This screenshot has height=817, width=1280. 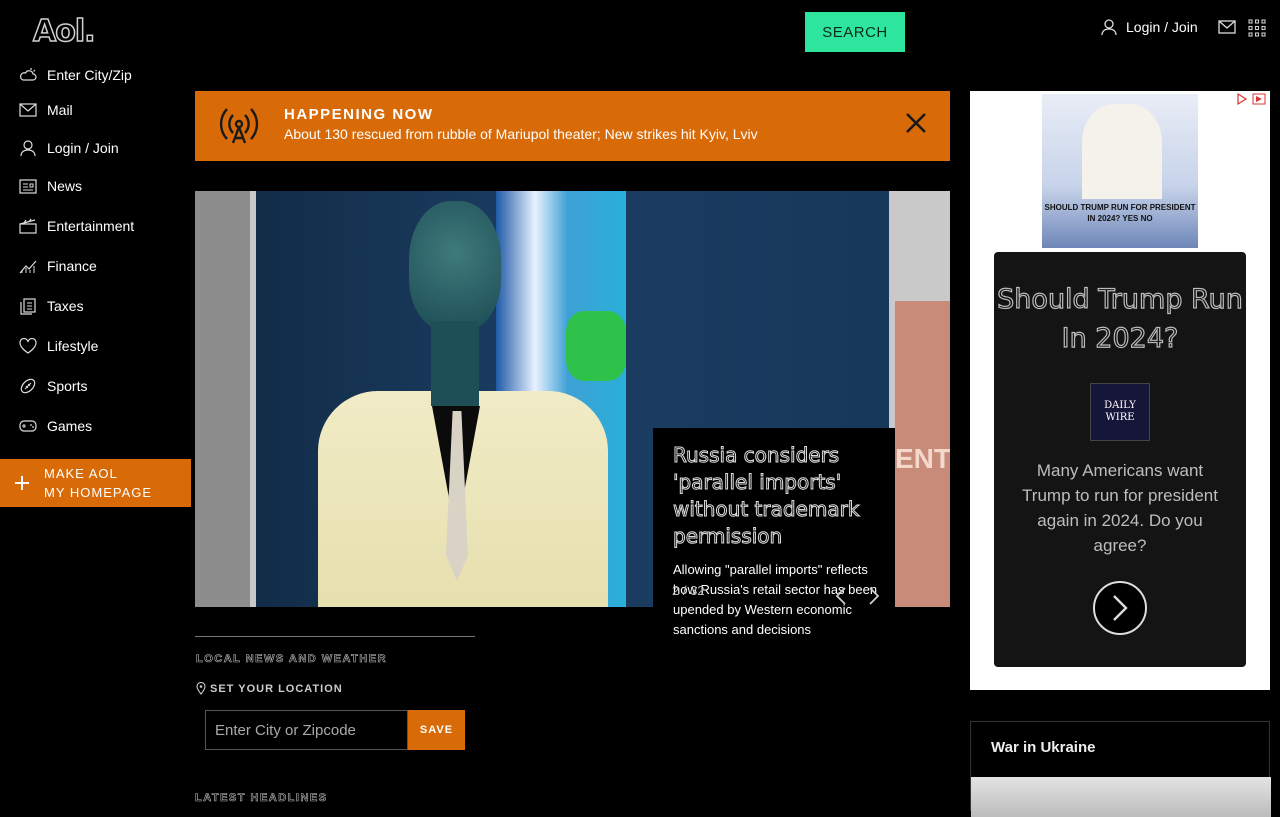 I want to click on plus-icon, so click(x=22, y=483).